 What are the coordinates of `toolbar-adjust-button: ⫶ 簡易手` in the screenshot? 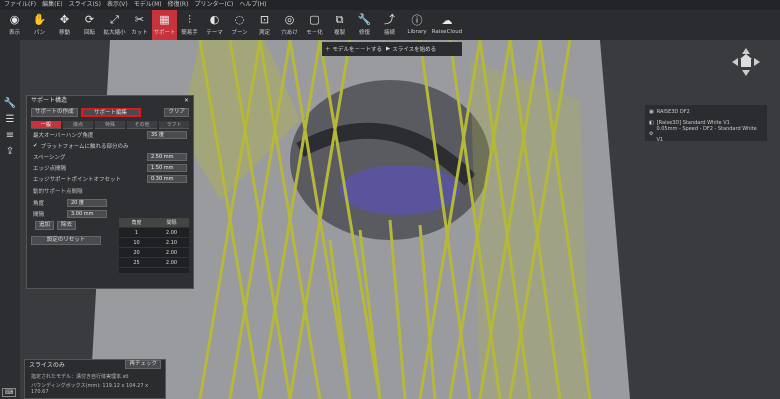 It's located at (189, 25).